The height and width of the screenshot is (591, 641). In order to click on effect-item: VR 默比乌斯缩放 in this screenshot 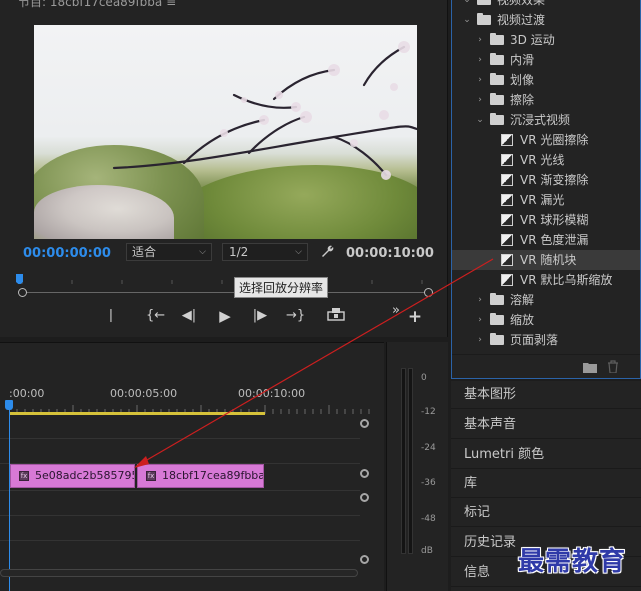, I will do `click(546, 280)`.